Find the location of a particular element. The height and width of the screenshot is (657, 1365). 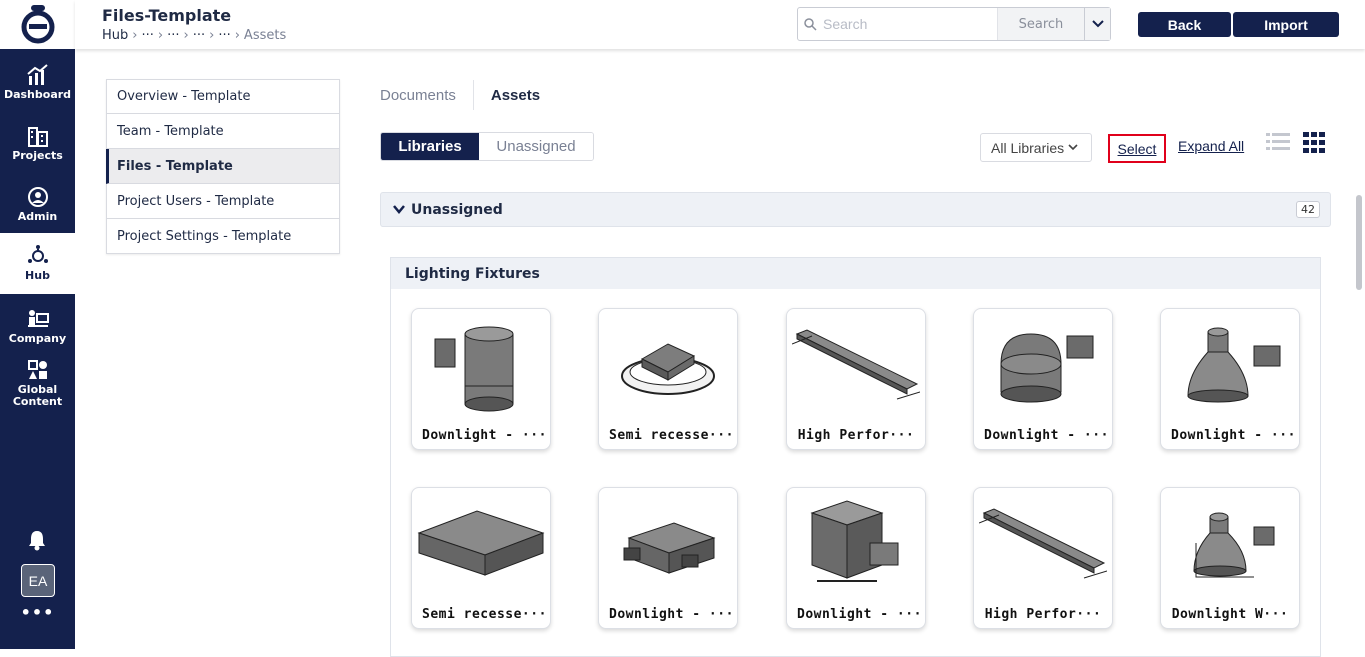

rail-item-global-content: Global Content is located at coordinates (37, 383).